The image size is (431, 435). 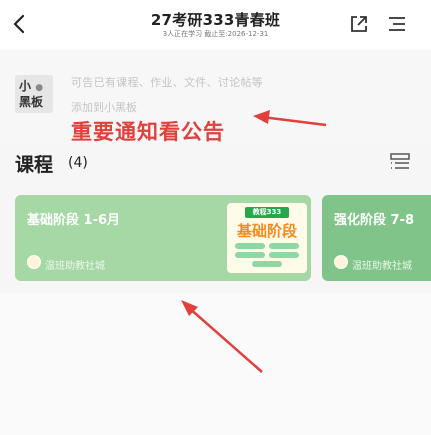 I want to click on menu-icon, so click(x=397, y=24).